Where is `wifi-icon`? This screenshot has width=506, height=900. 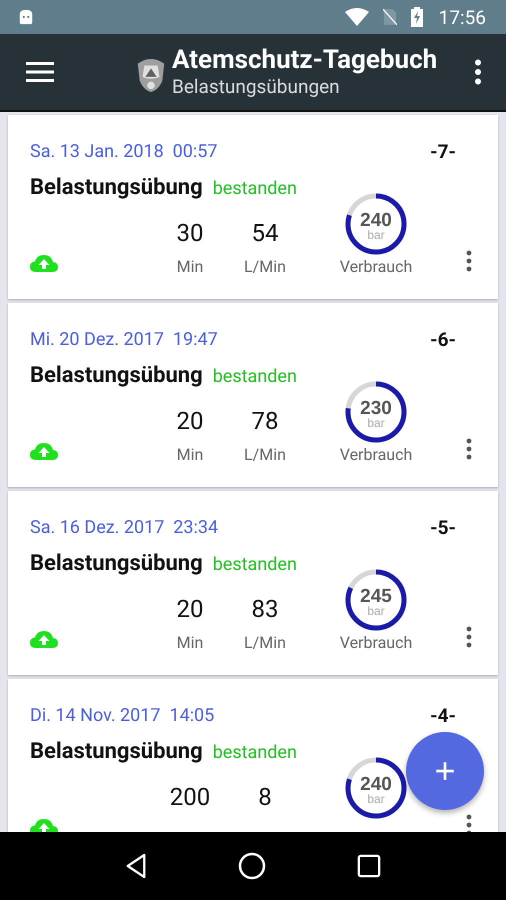 wifi-icon is located at coordinates (356, 17).